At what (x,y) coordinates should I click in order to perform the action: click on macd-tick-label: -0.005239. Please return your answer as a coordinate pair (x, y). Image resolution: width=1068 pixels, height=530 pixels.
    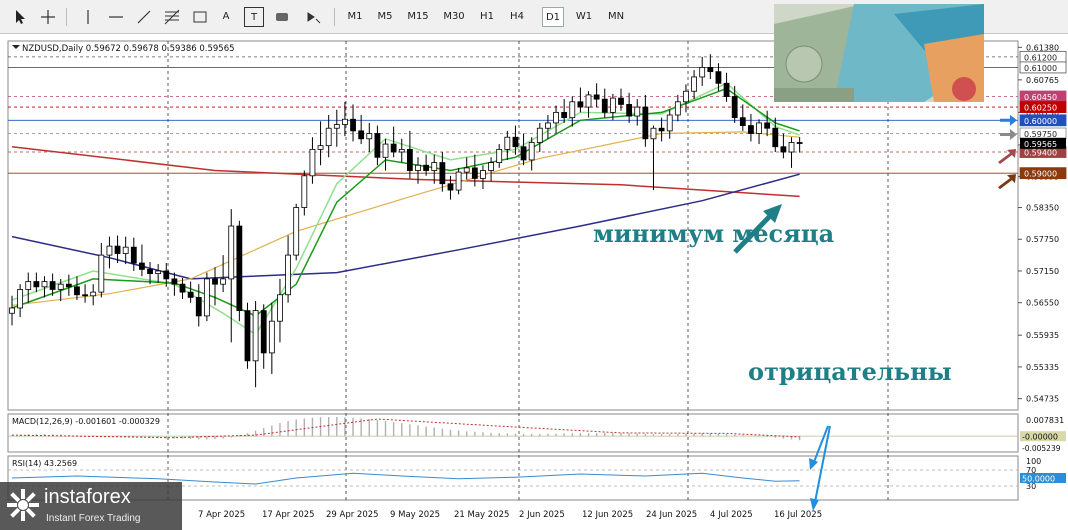
    Looking at the image, I should click on (1041, 448).